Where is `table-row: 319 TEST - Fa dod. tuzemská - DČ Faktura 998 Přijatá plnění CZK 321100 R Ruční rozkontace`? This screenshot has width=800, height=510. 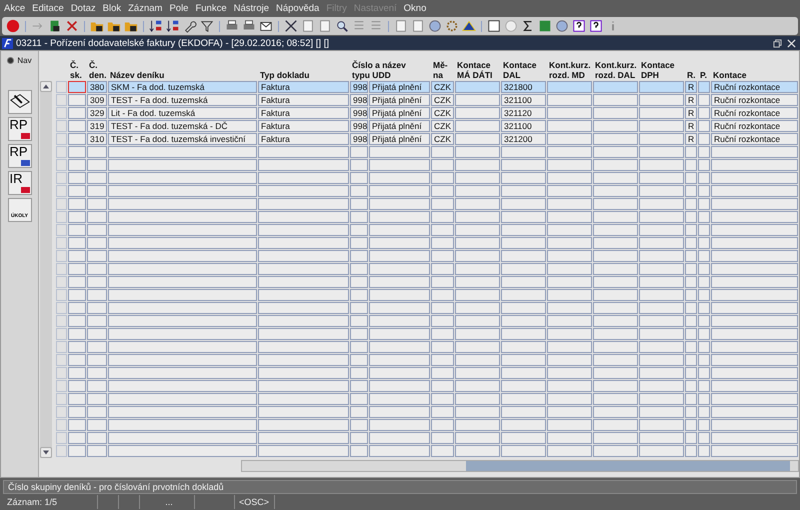 table-row: 319 TEST - Fa dod. tuzemská - DČ Faktura 998 Přijatá plnění CZK 321100 R Ruční rozkontace is located at coordinates (427, 126).